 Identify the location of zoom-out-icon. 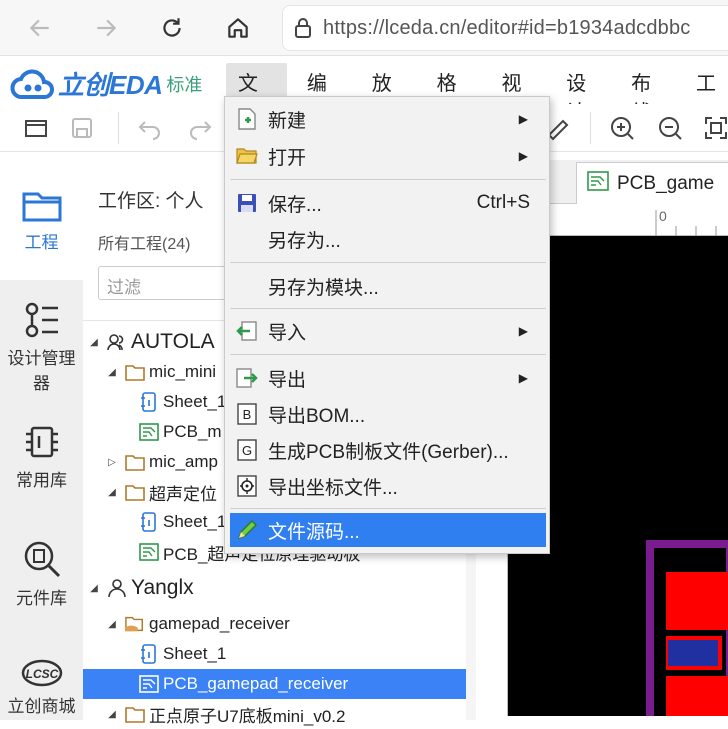
(670, 128).